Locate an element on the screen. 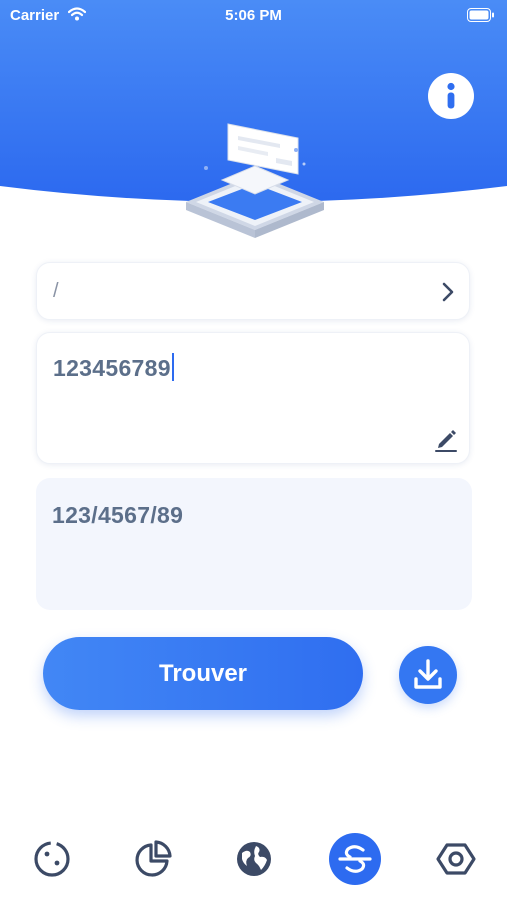 The height and width of the screenshot is (900, 507). pie-chart-icon is located at coordinates (153, 858).